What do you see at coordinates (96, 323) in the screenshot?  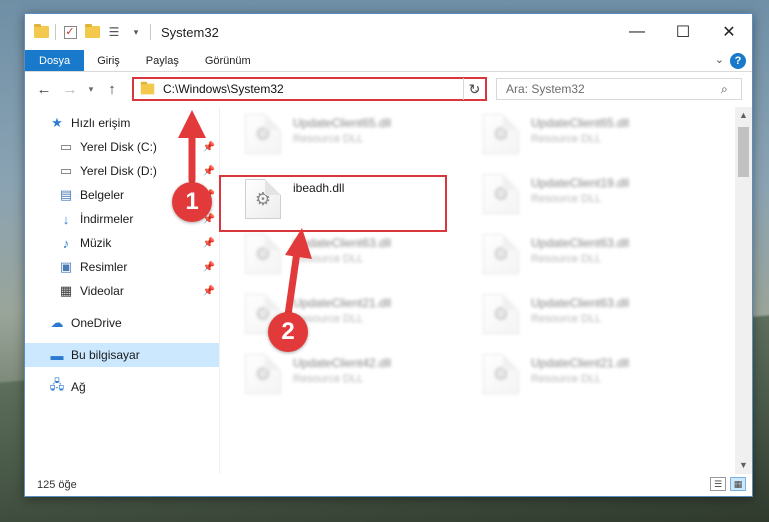 I see `sidebar-item-label: OneDrive` at bounding box center [96, 323].